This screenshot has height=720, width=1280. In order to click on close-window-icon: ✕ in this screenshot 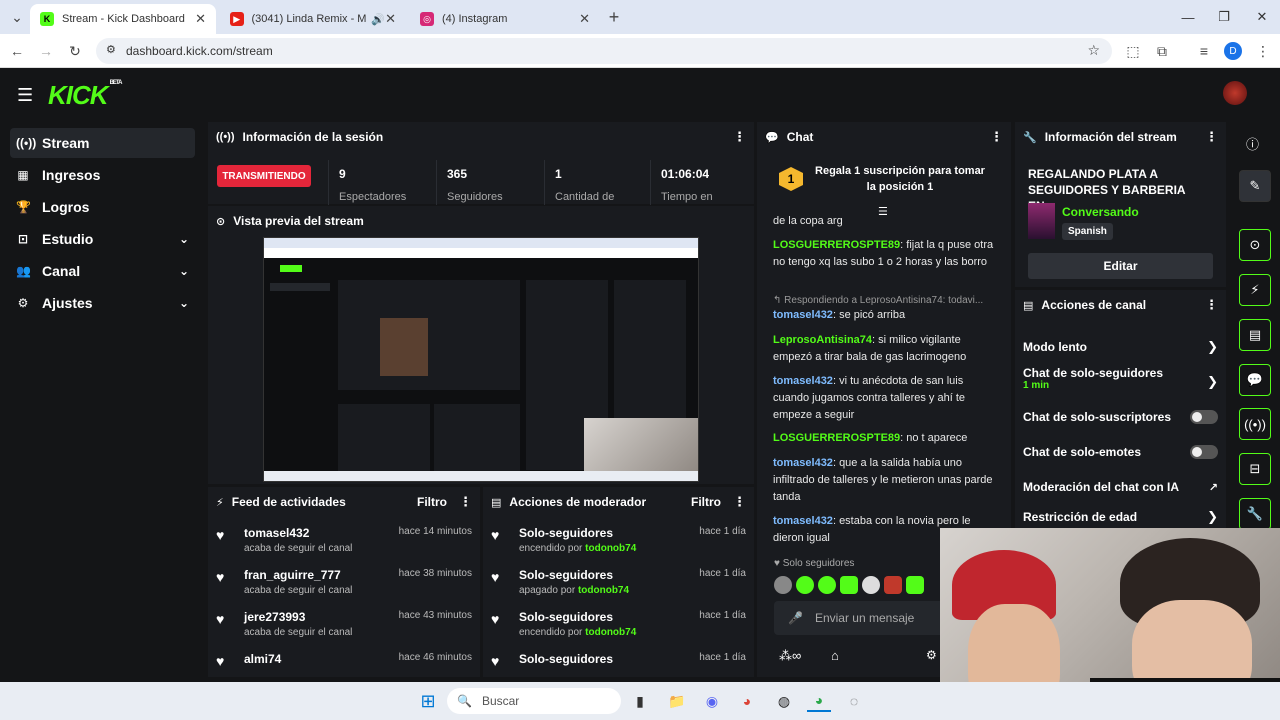, I will do `click(1262, 17)`.